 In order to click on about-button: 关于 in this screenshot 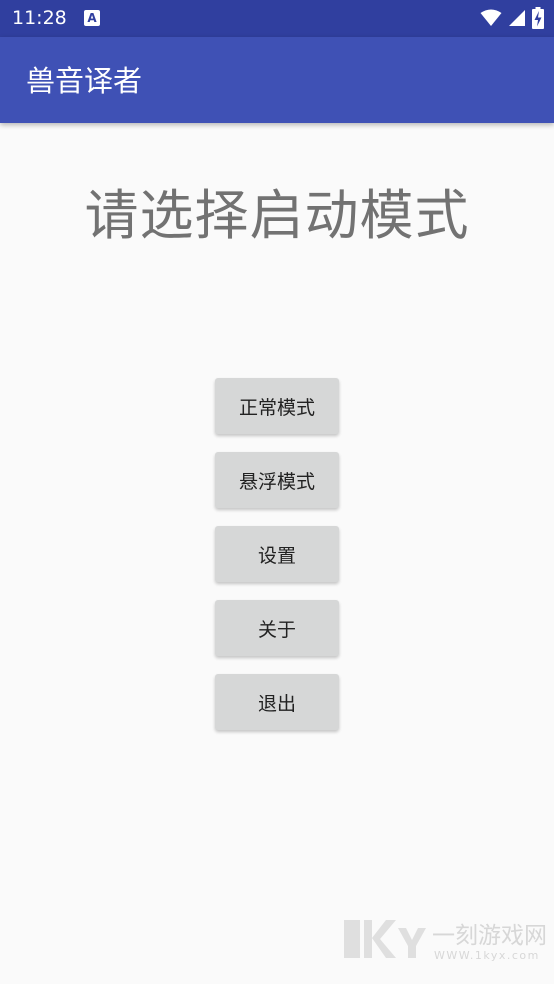, I will do `click(277, 628)`.